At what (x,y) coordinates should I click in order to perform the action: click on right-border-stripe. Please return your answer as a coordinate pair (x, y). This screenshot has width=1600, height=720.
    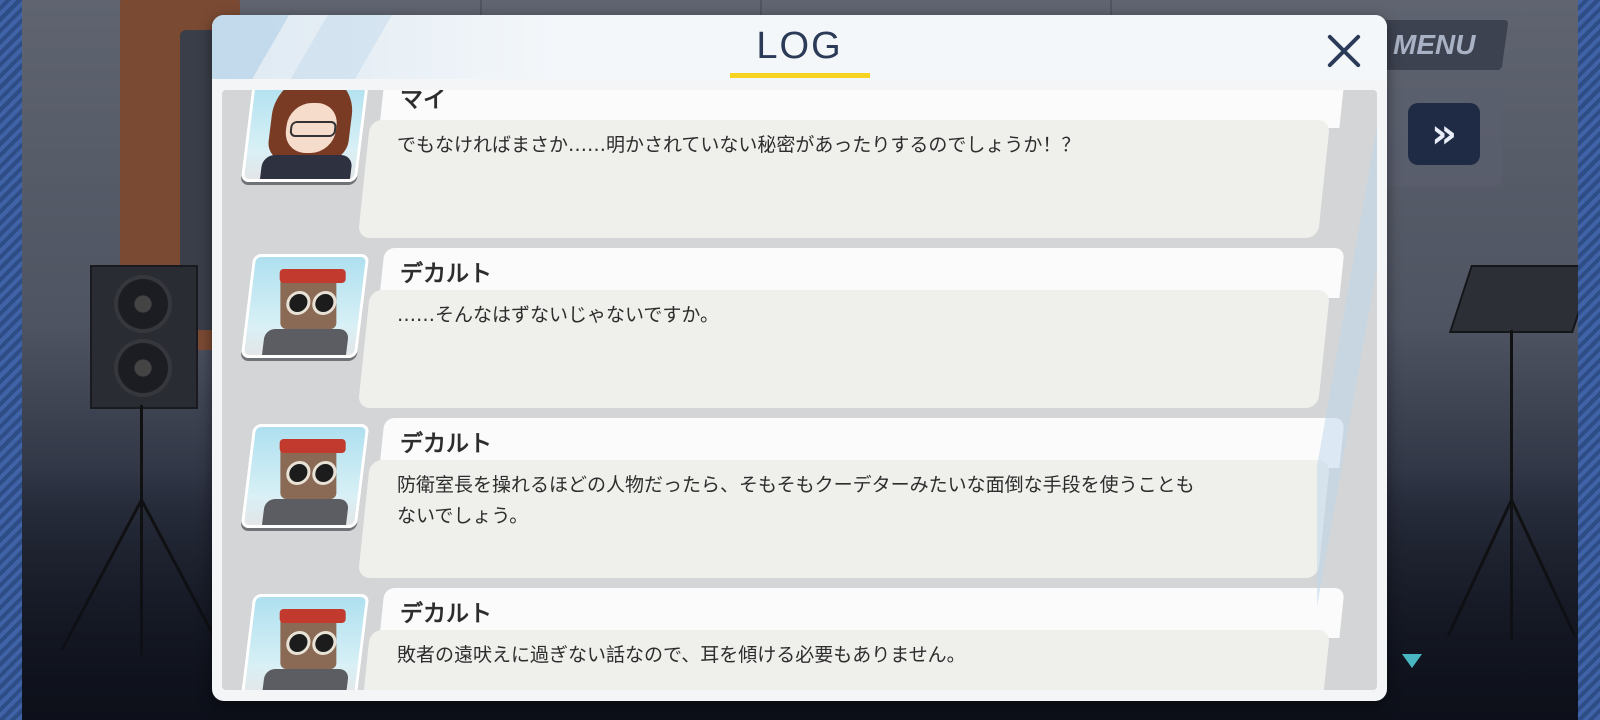
    Looking at the image, I should click on (1589, 360).